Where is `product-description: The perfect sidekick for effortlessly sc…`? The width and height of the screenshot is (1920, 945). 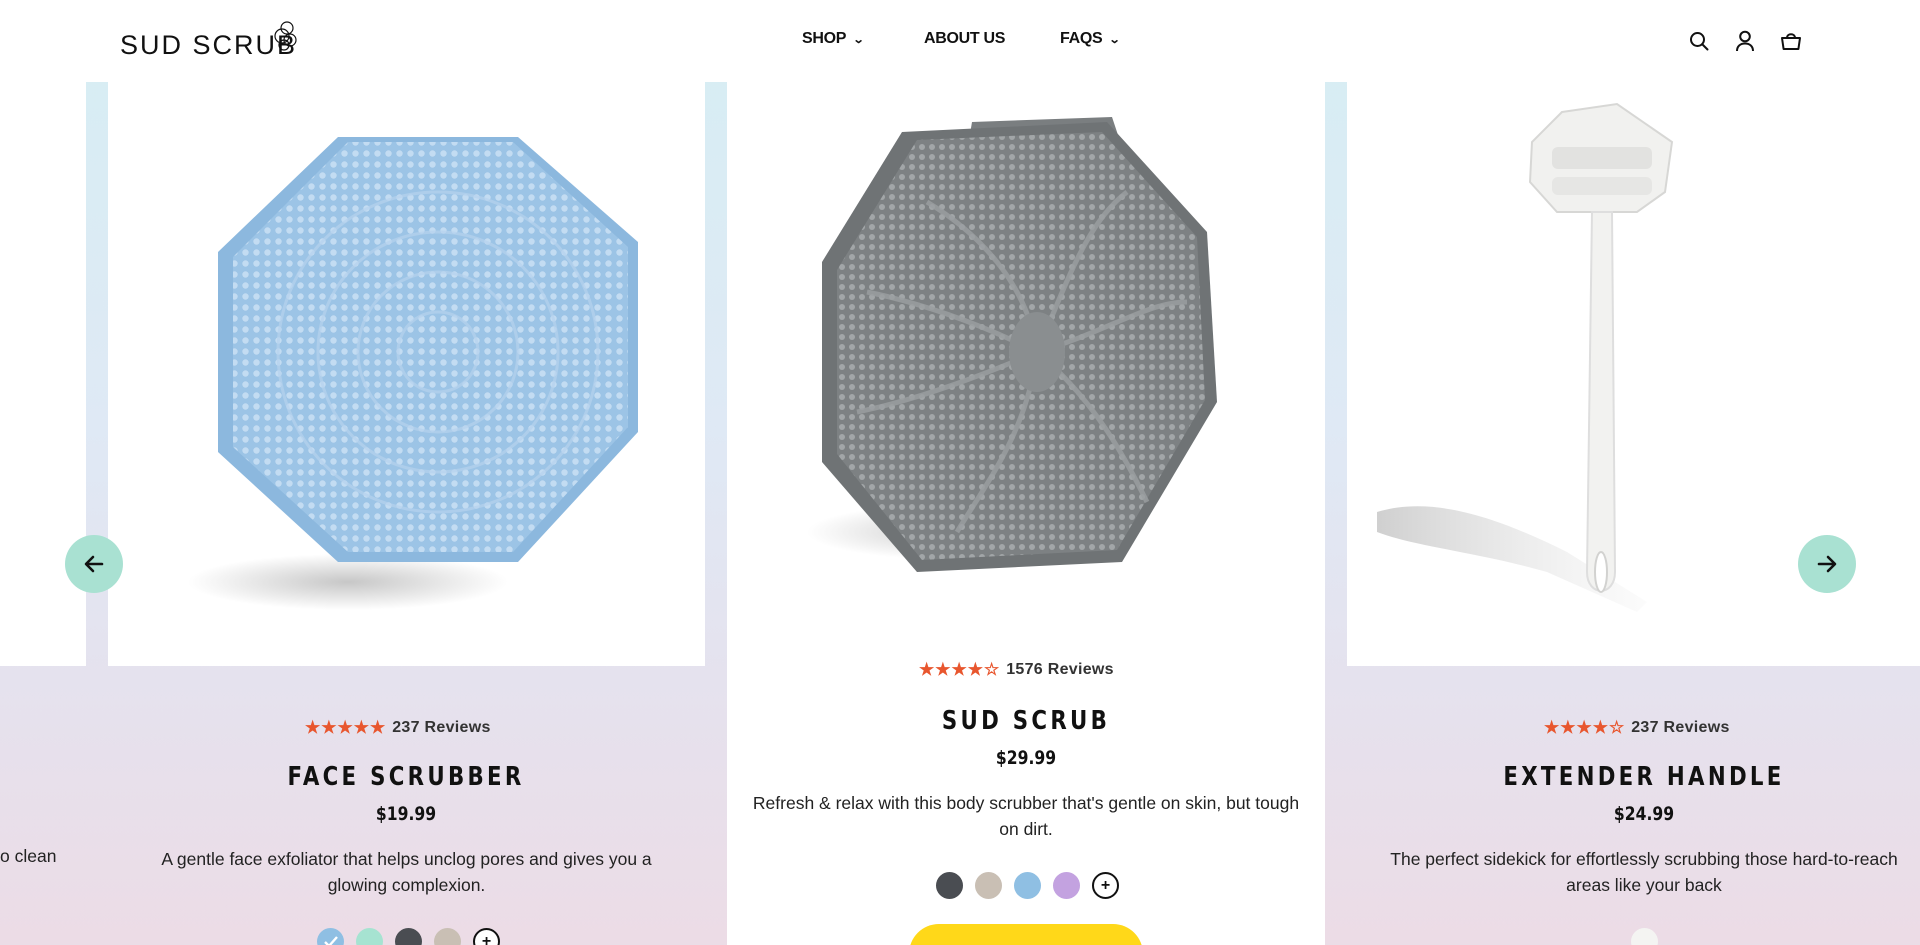 product-description: The perfect sidekick for effortlessly sc… is located at coordinates (1644, 872).